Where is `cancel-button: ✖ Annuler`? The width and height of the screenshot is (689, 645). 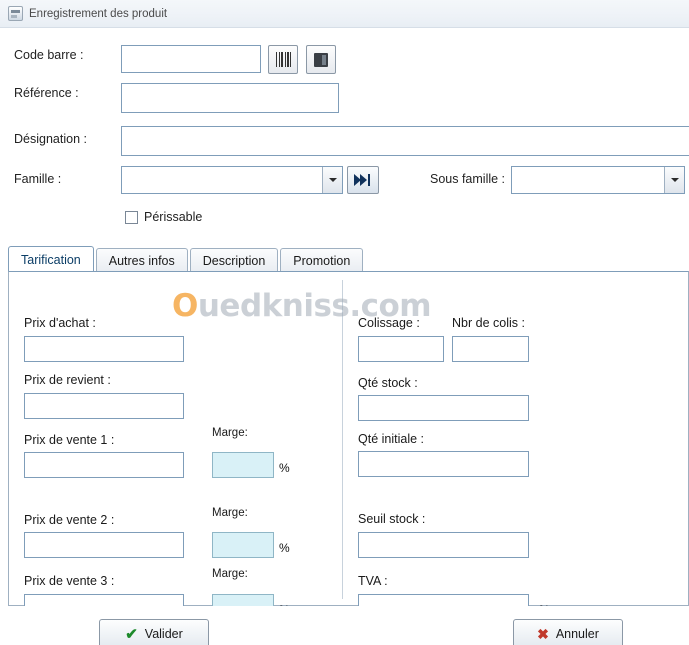 cancel-button: ✖ Annuler is located at coordinates (568, 632).